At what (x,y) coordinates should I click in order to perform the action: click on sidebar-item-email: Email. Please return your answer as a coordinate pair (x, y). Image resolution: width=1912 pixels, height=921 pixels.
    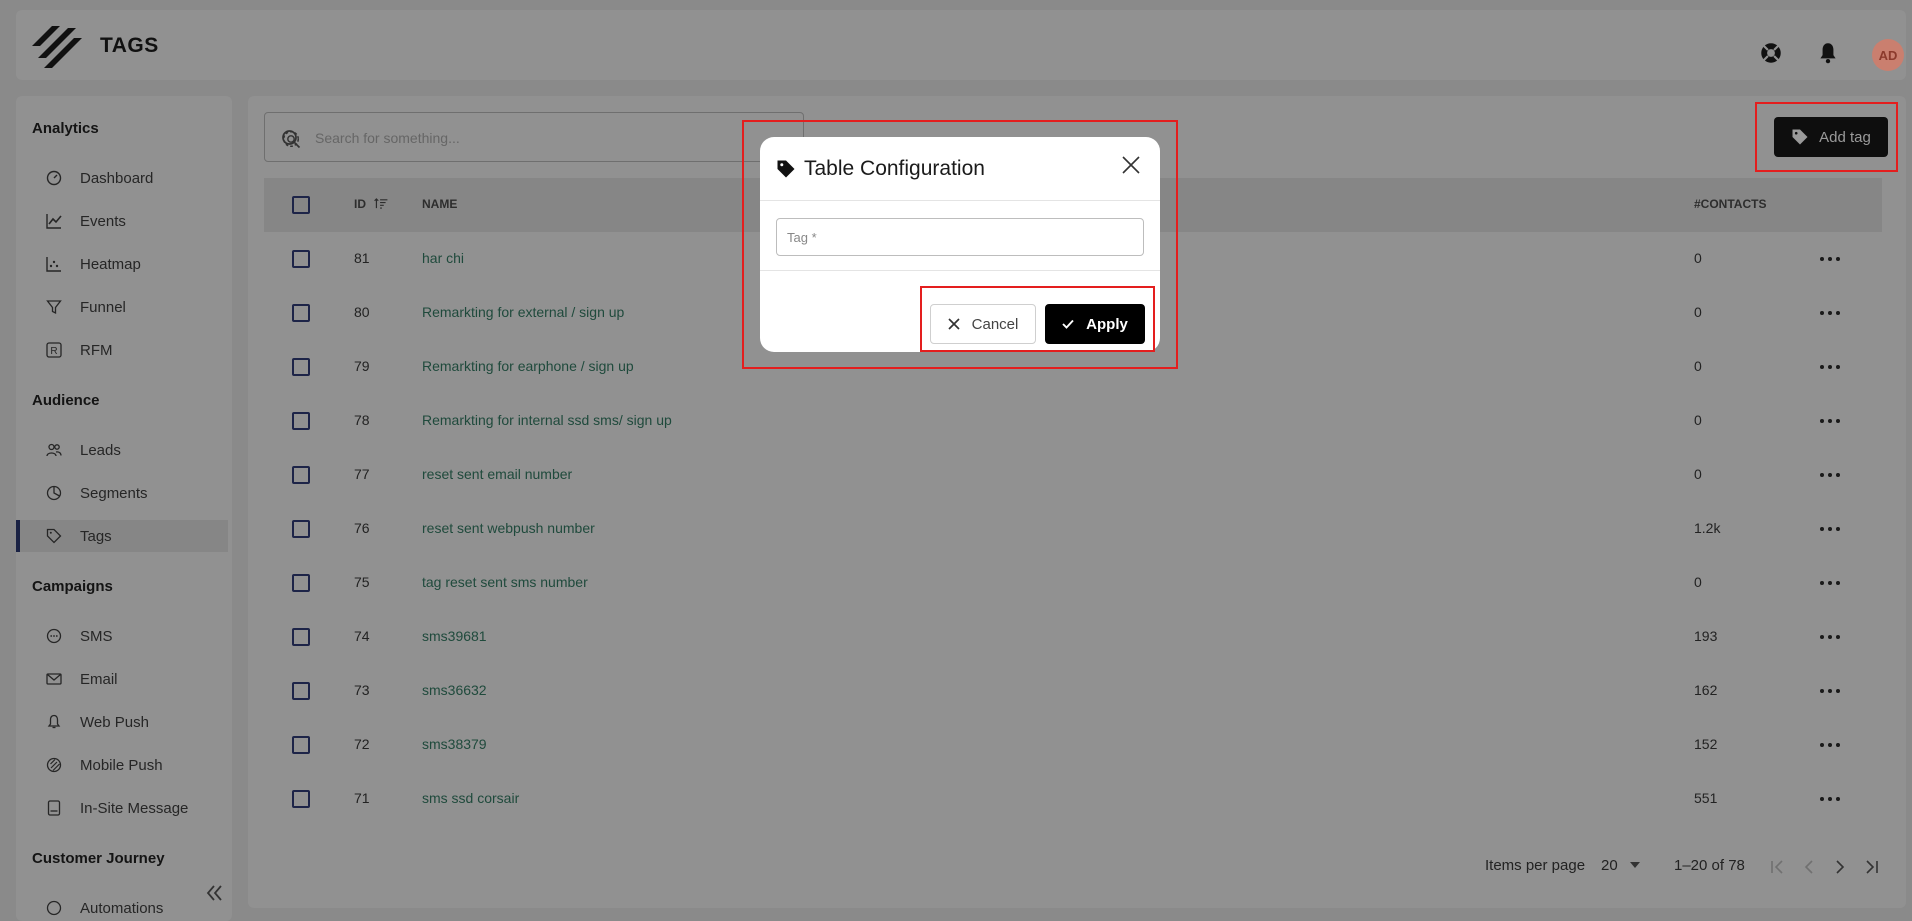
    Looking at the image, I should click on (122, 679).